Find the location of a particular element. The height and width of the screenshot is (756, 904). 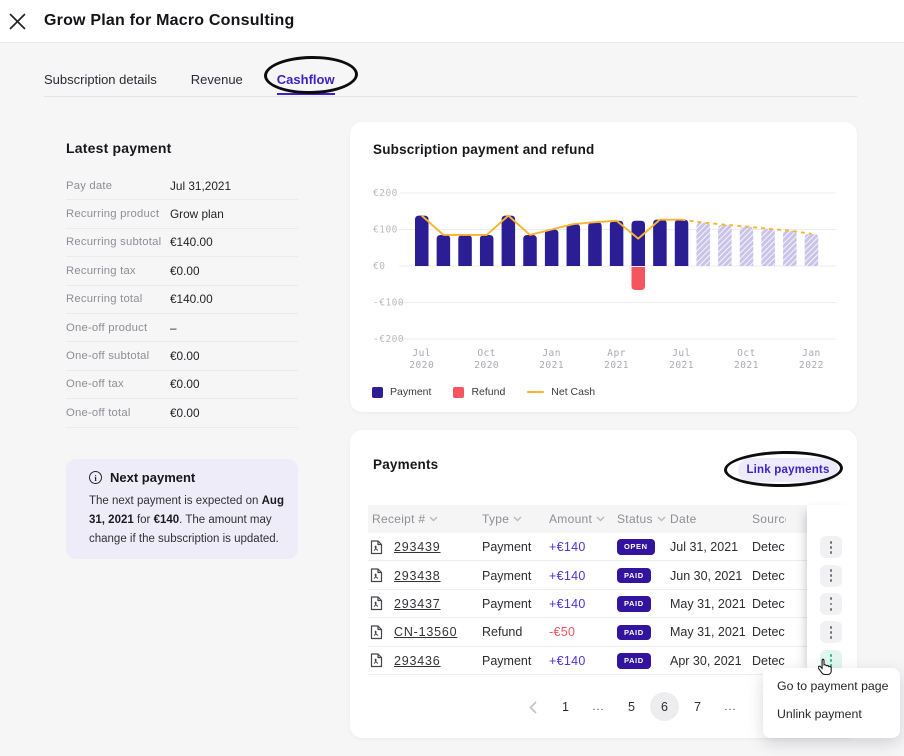

detail-row: Recurring total €140.00 is located at coordinates (182, 300).